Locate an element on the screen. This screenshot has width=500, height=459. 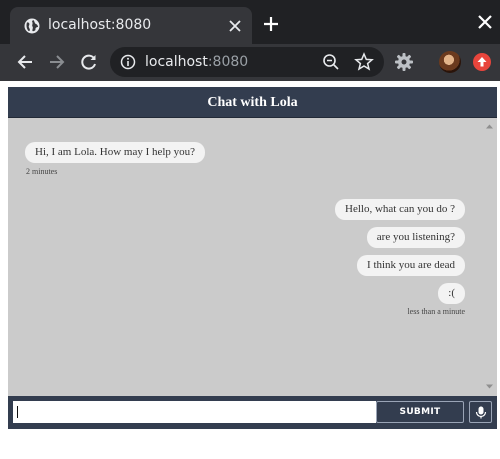
star-icon is located at coordinates (364, 62).